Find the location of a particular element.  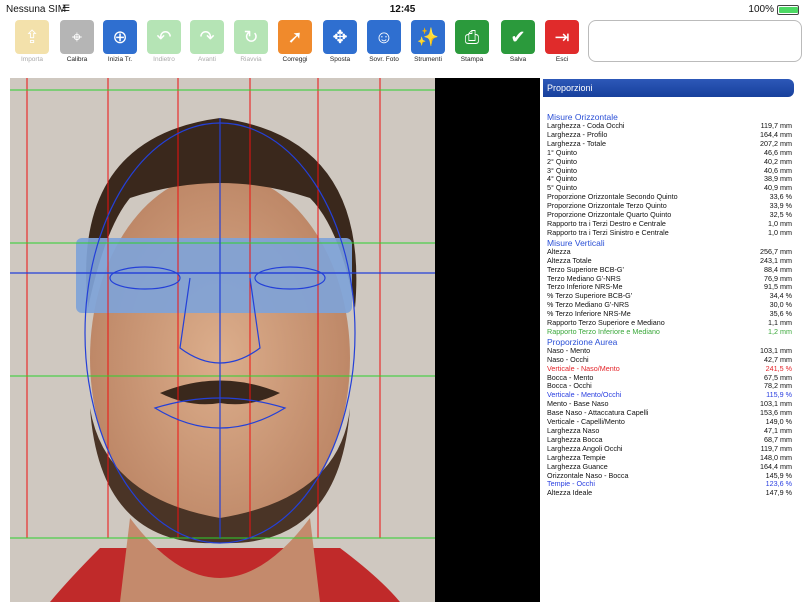

battery-icon is located at coordinates (788, 9).